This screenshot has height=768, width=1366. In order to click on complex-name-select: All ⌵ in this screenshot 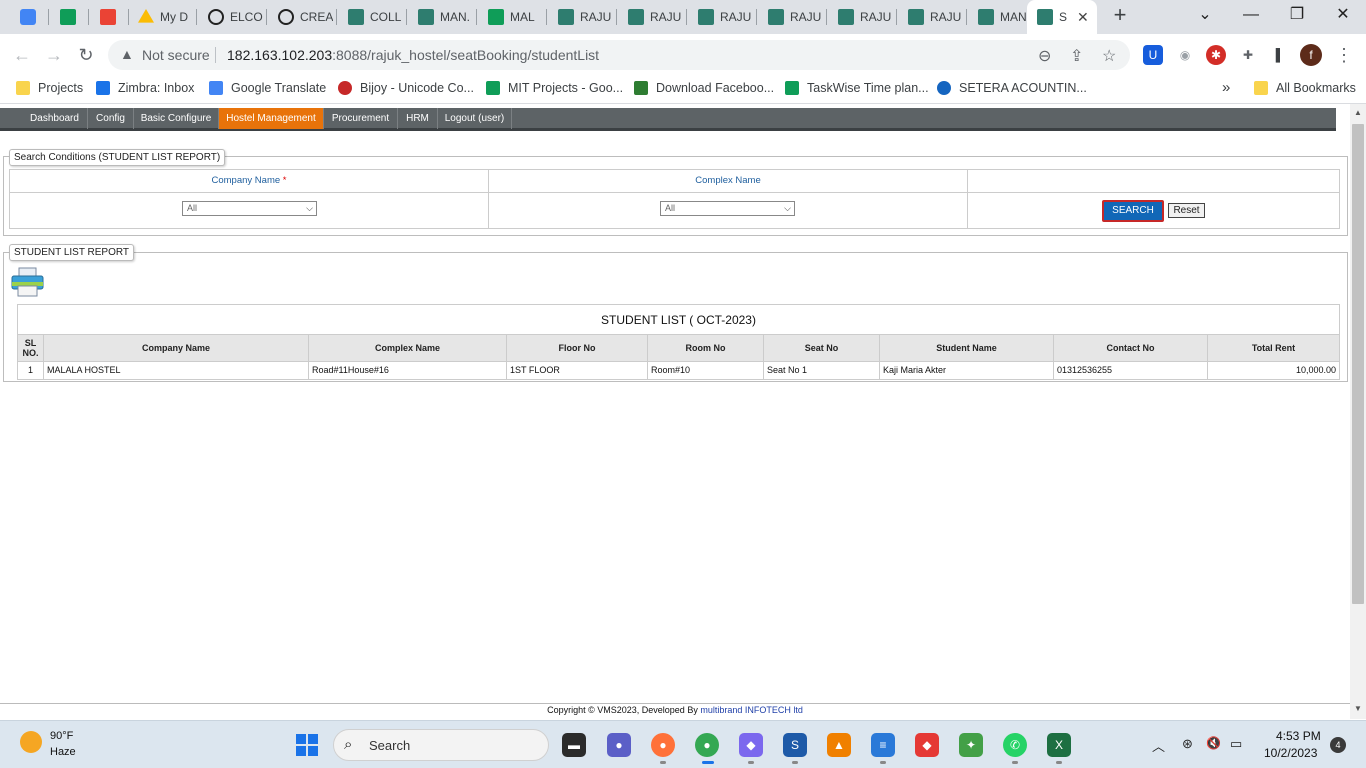, I will do `click(727, 208)`.